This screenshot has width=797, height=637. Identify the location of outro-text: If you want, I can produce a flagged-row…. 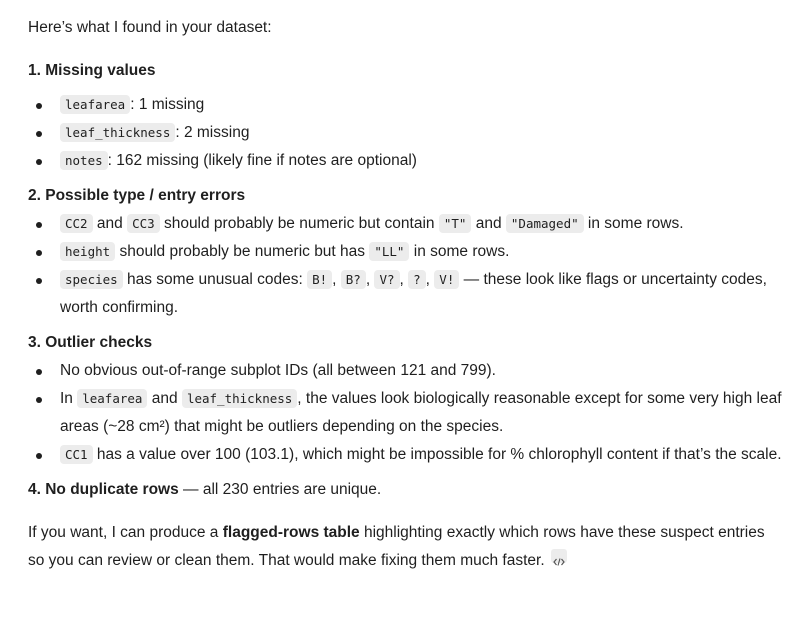
(396, 546).